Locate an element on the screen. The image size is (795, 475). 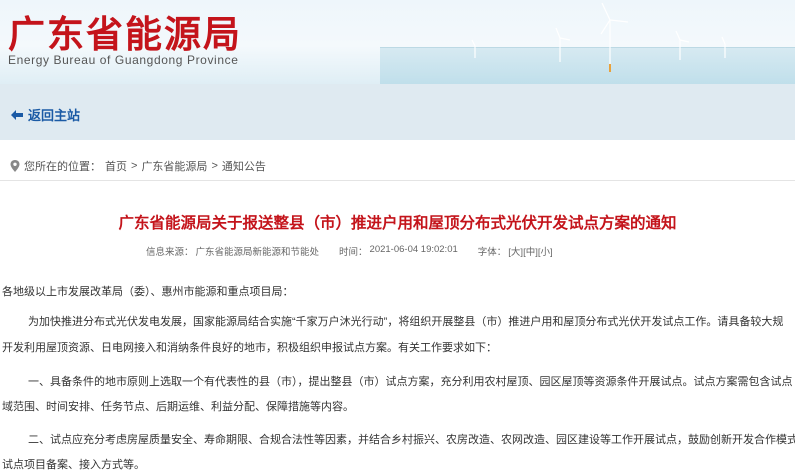
back-to-main-link: 返回主站 is located at coordinates (45, 114).